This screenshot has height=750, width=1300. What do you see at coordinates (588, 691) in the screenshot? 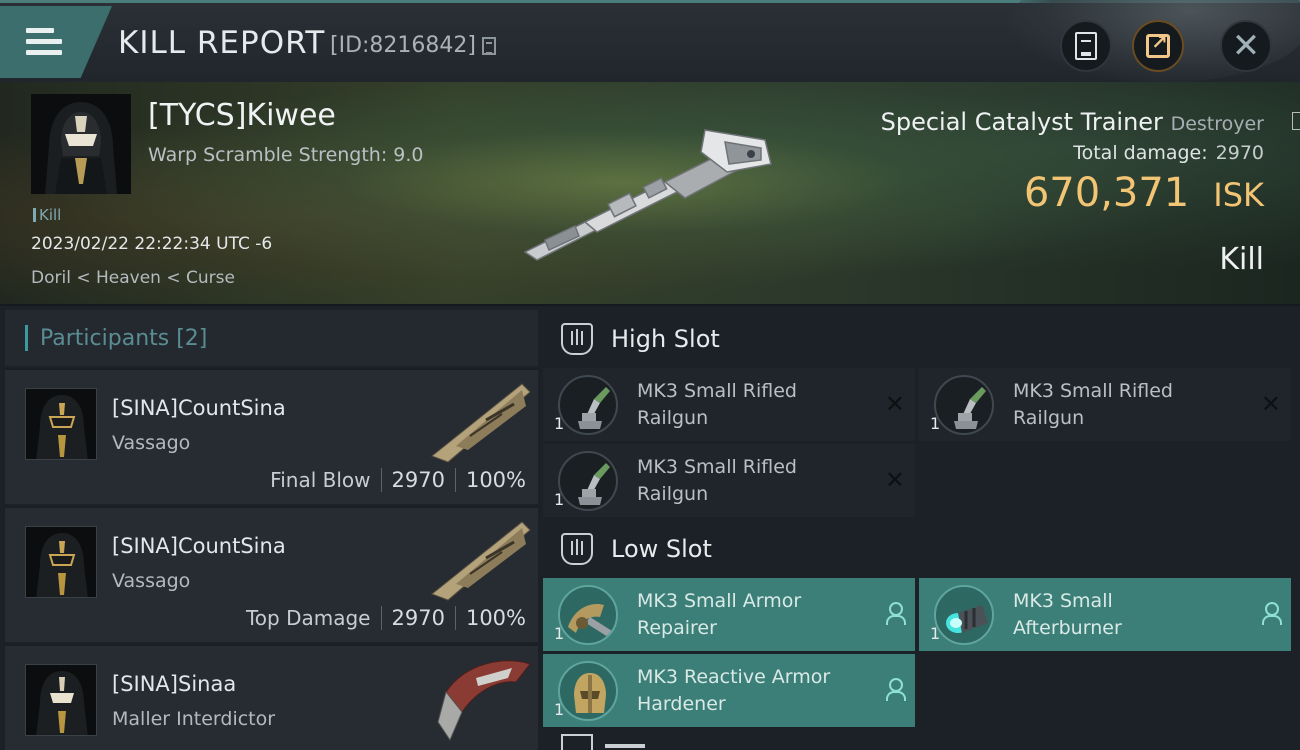
I see `armor-hardener-icon` at bounding box center [588, 691].